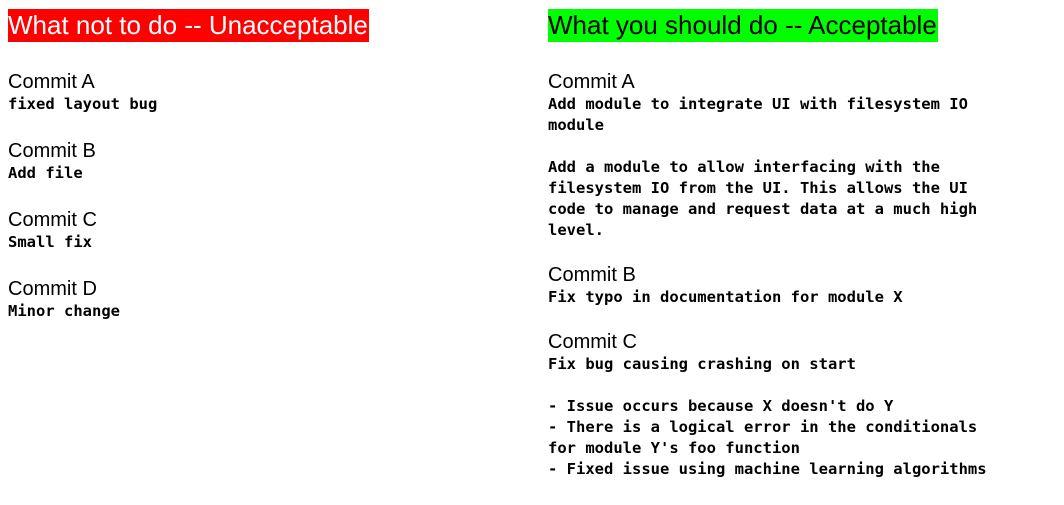  What do you see at coordinates (702, 364) in the screenshot?
I see `commit-message: Fix bug causing crashing on start` at bounding box center [702, 364].